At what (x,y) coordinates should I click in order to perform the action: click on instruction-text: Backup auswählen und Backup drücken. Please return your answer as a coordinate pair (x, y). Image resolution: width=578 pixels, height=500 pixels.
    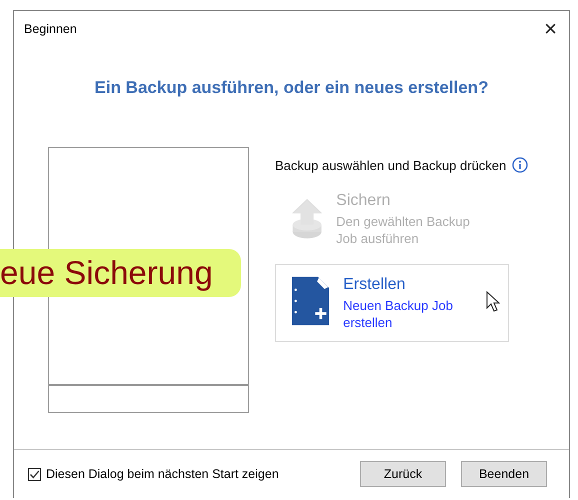
    Looking at the image, I should click on (390, 165).